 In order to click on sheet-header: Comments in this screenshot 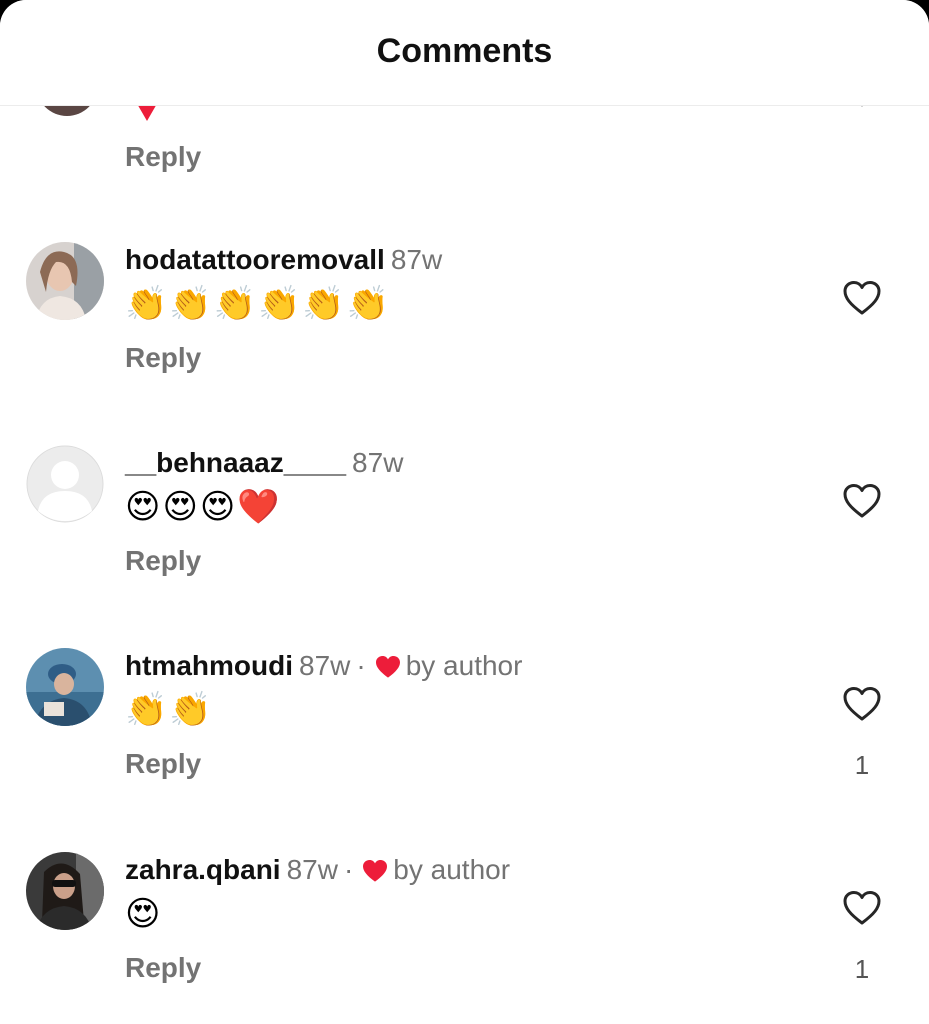, I will do `click(464, 53)`.